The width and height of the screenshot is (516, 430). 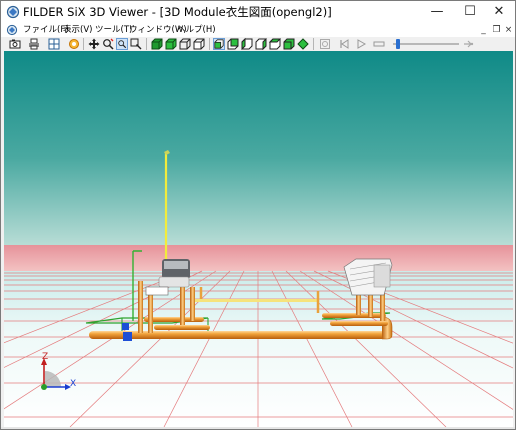 What do you see at coordinates (94, 44) in the screenshot?
I see `move-icon` at bounding box center [94, 44].